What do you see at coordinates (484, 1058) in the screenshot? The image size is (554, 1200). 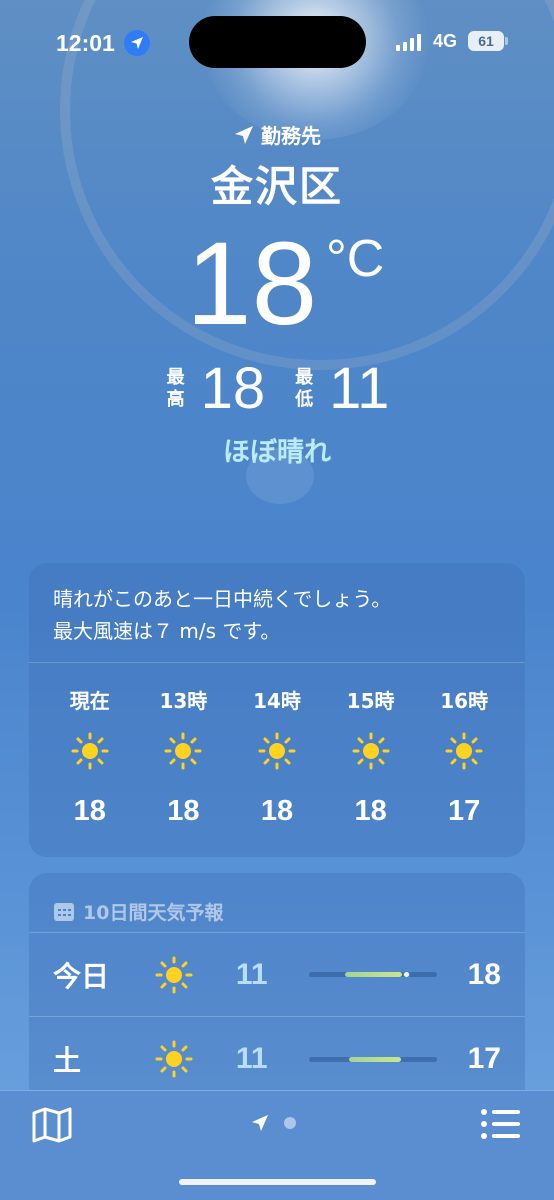 I see `day-high-temp: 17` at bounding box center [484, 1058].